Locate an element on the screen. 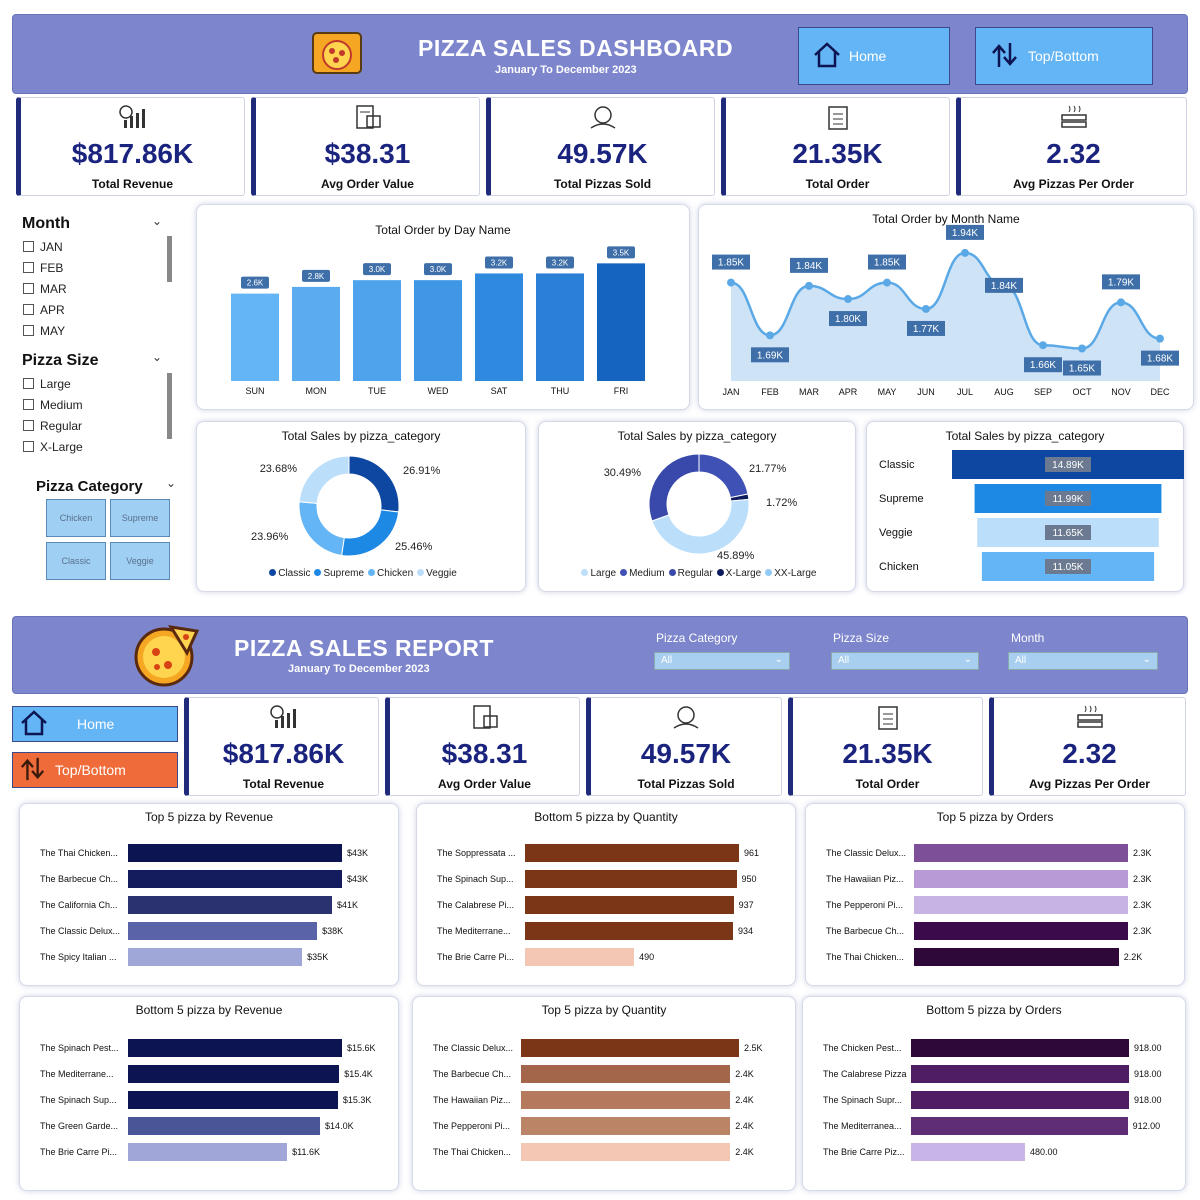 The width and height of the screenshot is (1200, 1200). dropdown-value: All is located at coordinates (844, 660).